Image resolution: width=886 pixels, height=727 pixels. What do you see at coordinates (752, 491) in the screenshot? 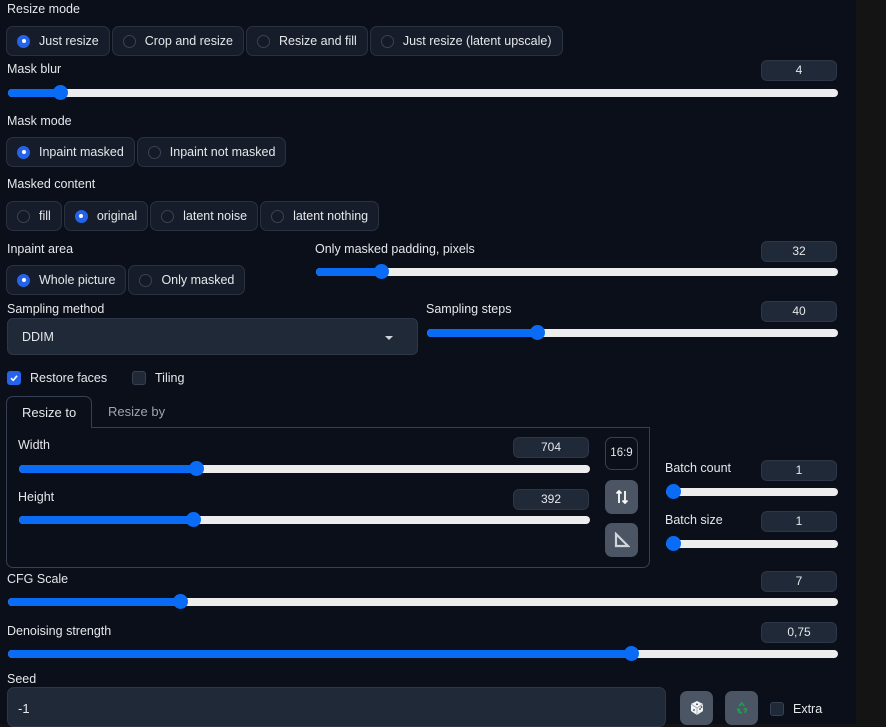
I see `batch-count-slider` at bounding box center [752, 491].